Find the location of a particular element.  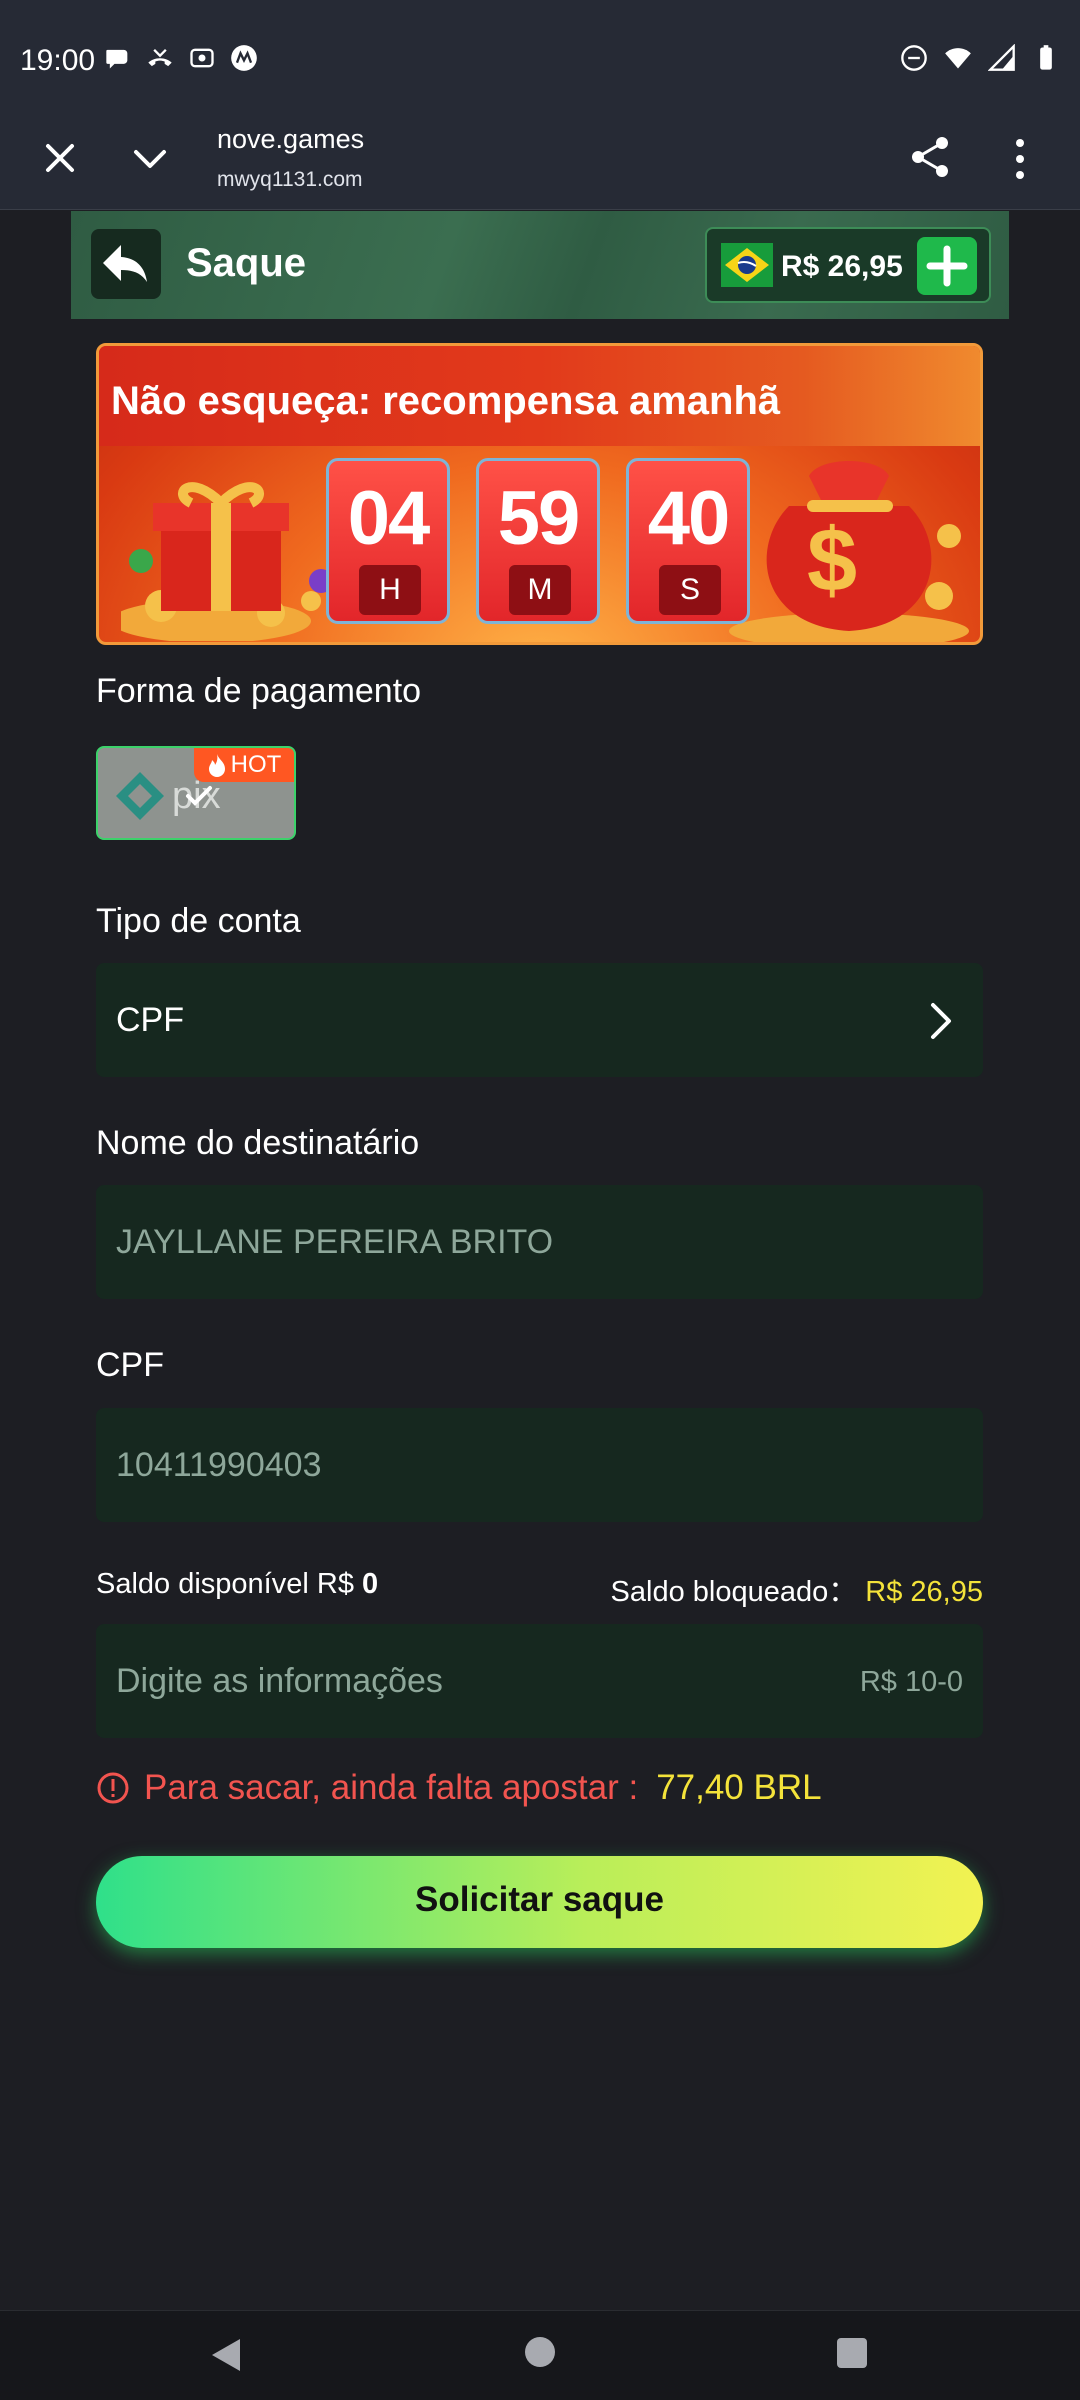

amount-placeholder: Digite as informações is located at coordinates (279, 1681).